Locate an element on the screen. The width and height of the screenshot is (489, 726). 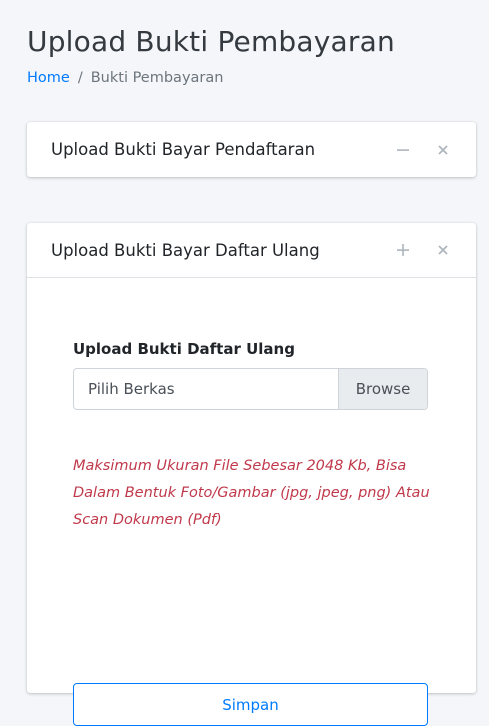
breadcrumb-current: Bukti Pembayaran is located at coordinates (157, 78).